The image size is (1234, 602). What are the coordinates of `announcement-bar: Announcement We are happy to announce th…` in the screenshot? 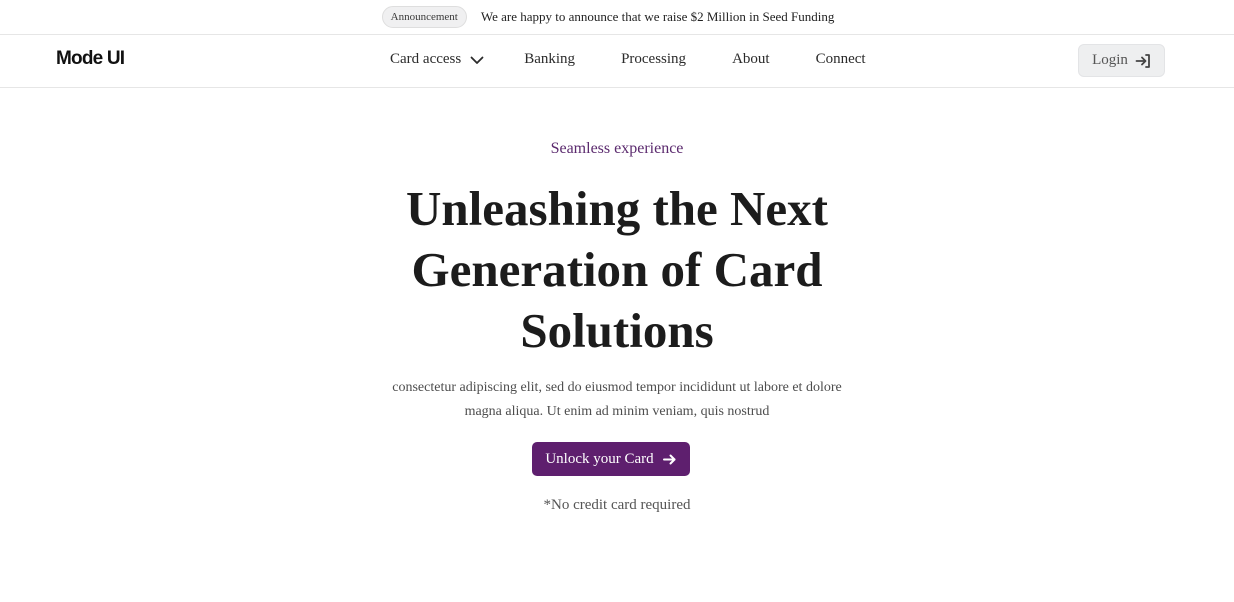 It's located at (617, 17).